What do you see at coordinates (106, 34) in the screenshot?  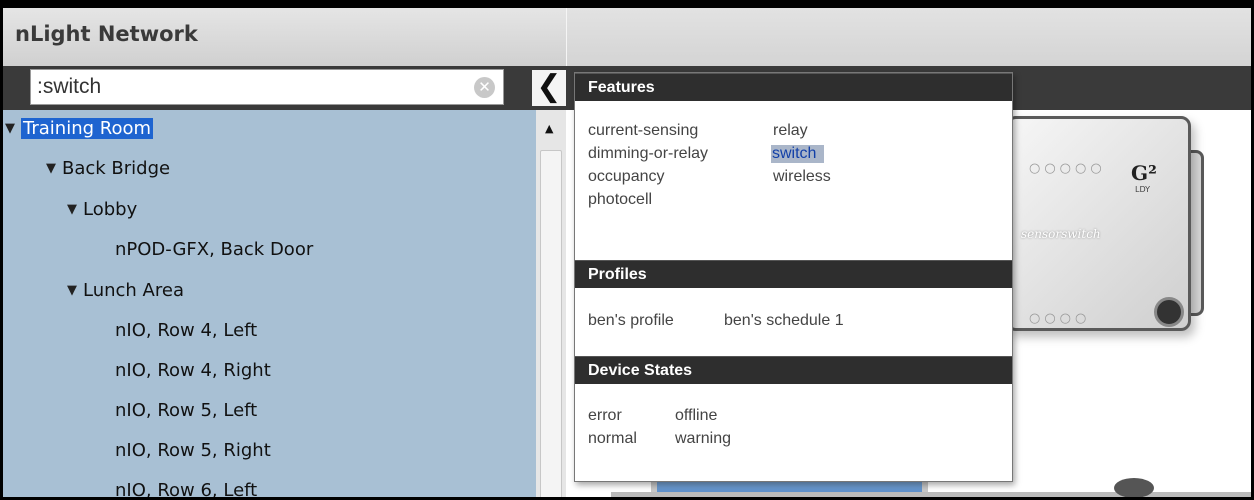 I see `app-title: nLight Network` at bounding box center [106, 34].